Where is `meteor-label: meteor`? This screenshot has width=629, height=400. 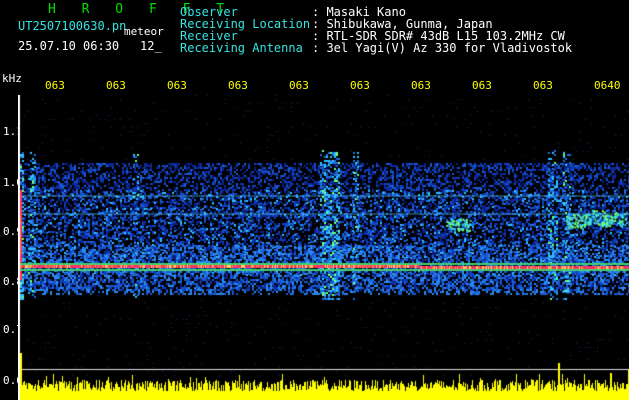
meteor-label: meteor is located at coordinates (144, 31).